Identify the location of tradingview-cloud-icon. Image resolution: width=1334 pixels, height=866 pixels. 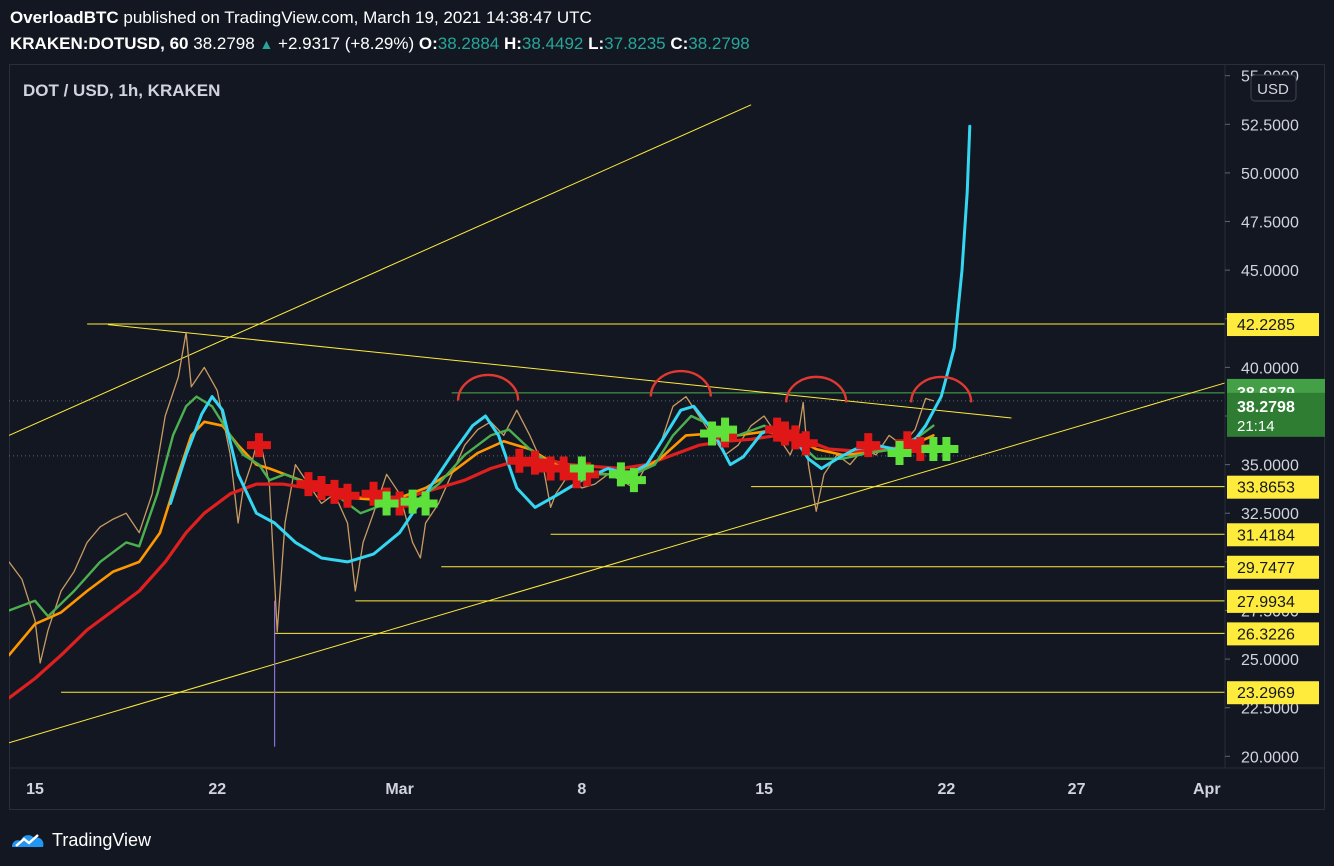
(28, 840).